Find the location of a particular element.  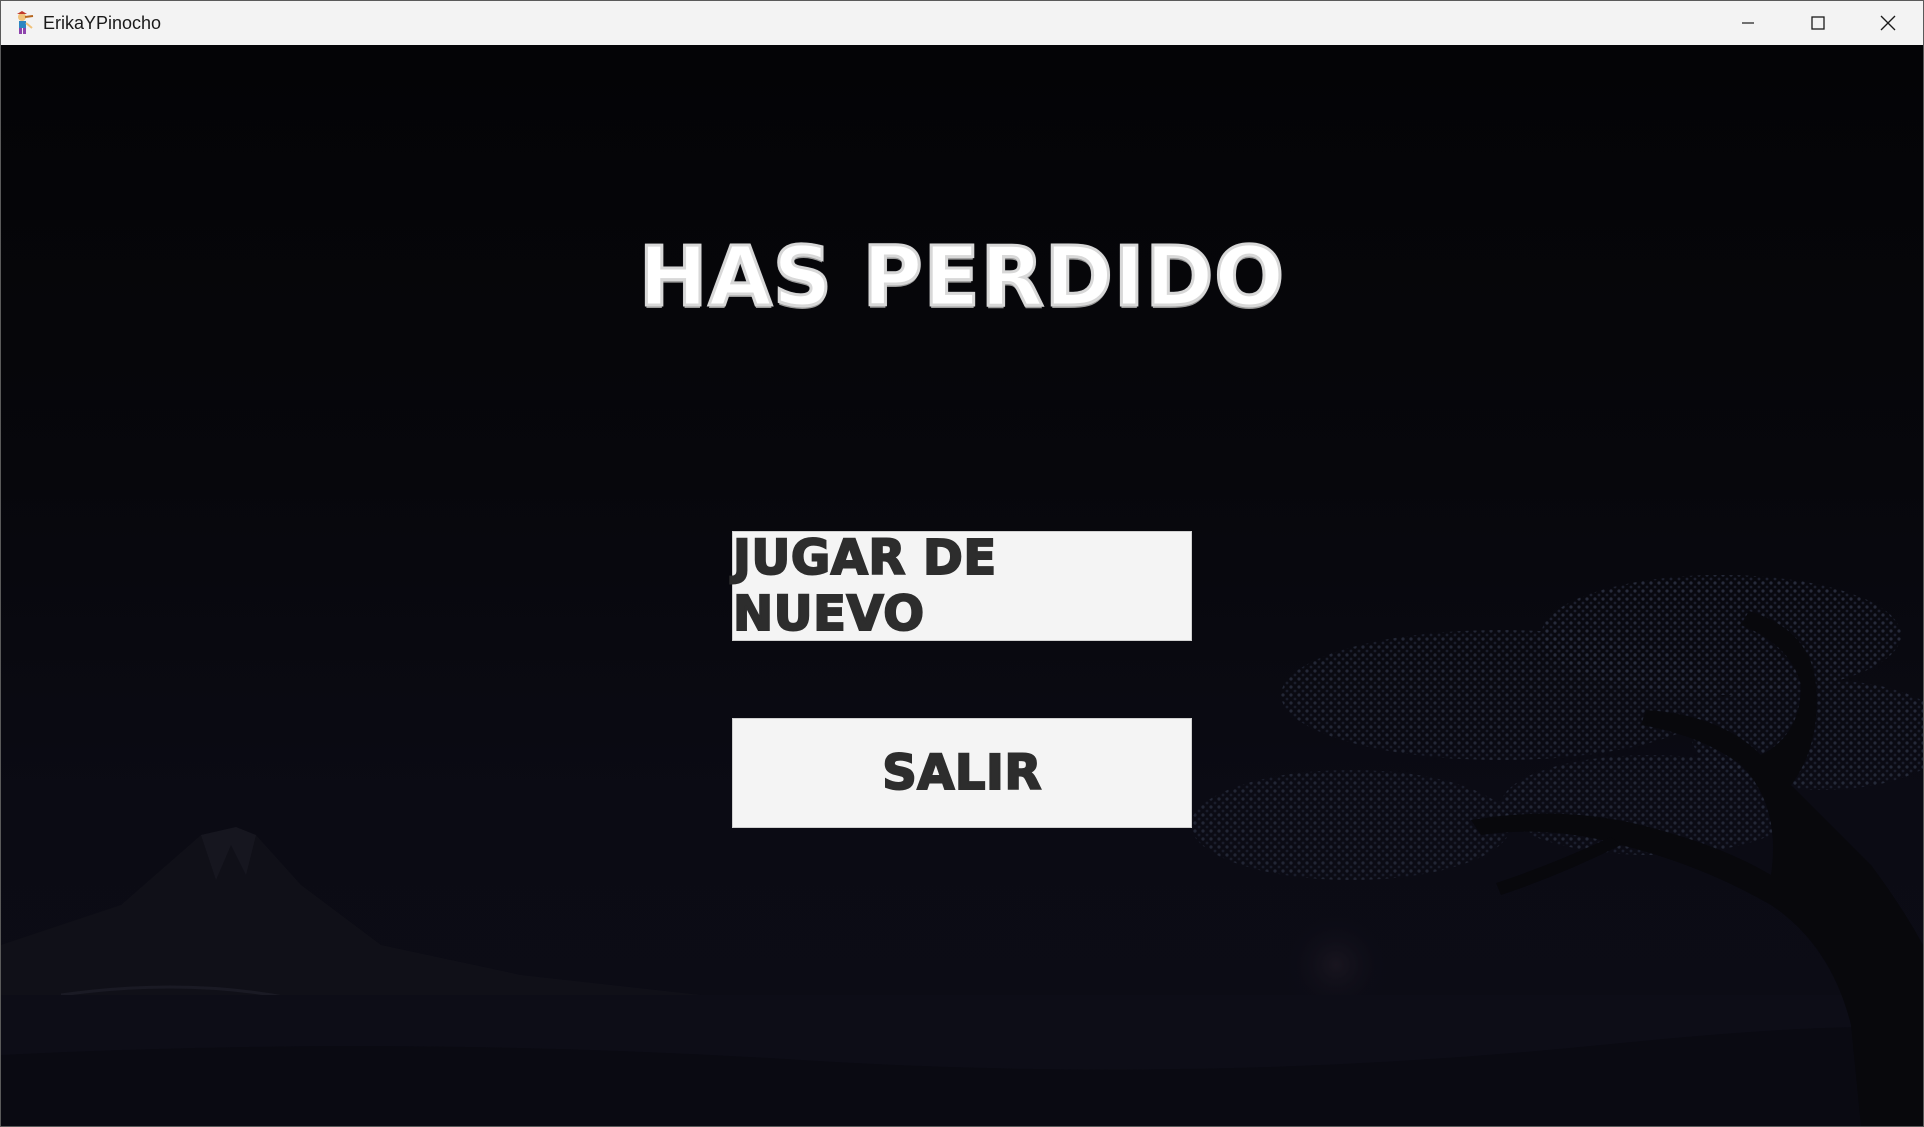

maximize-button is located at coordinates (1818, 23).